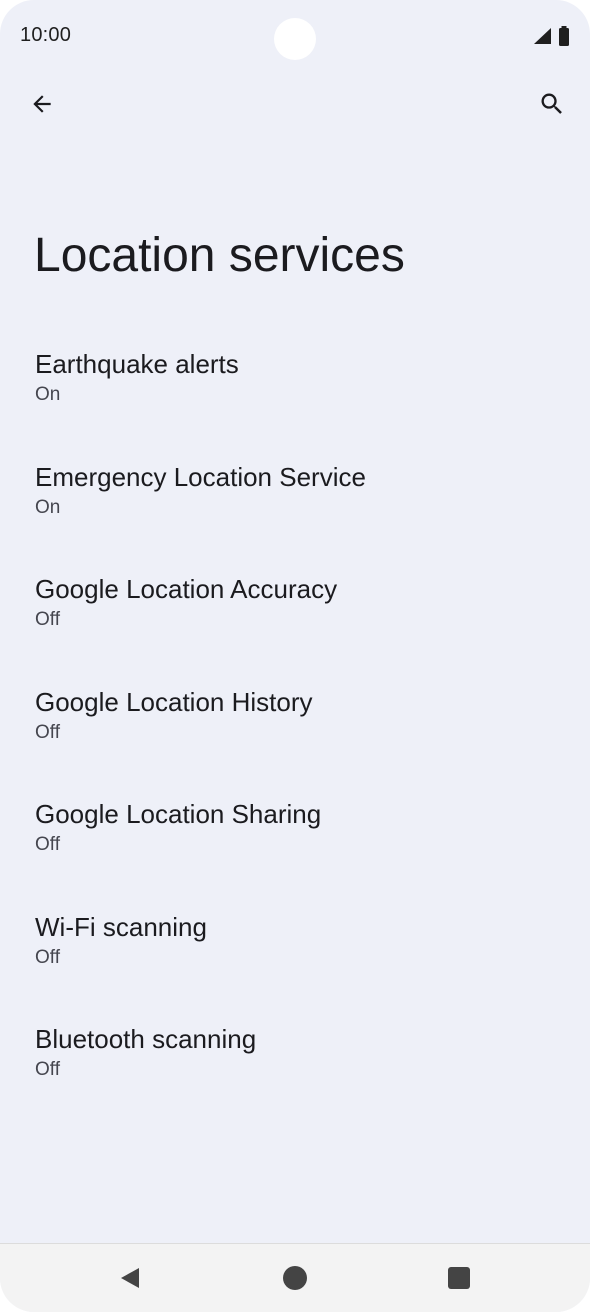  What do you see at coordinates (295, 1067) in the screenshot?
I see `setting-bluetooth-scanning: Bluetooth scanning Off` at bounding box center [295, 1067].